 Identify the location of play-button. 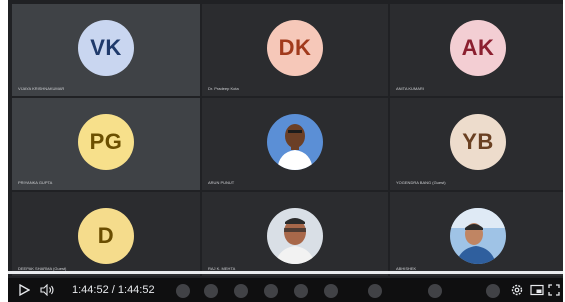
(24, 290).